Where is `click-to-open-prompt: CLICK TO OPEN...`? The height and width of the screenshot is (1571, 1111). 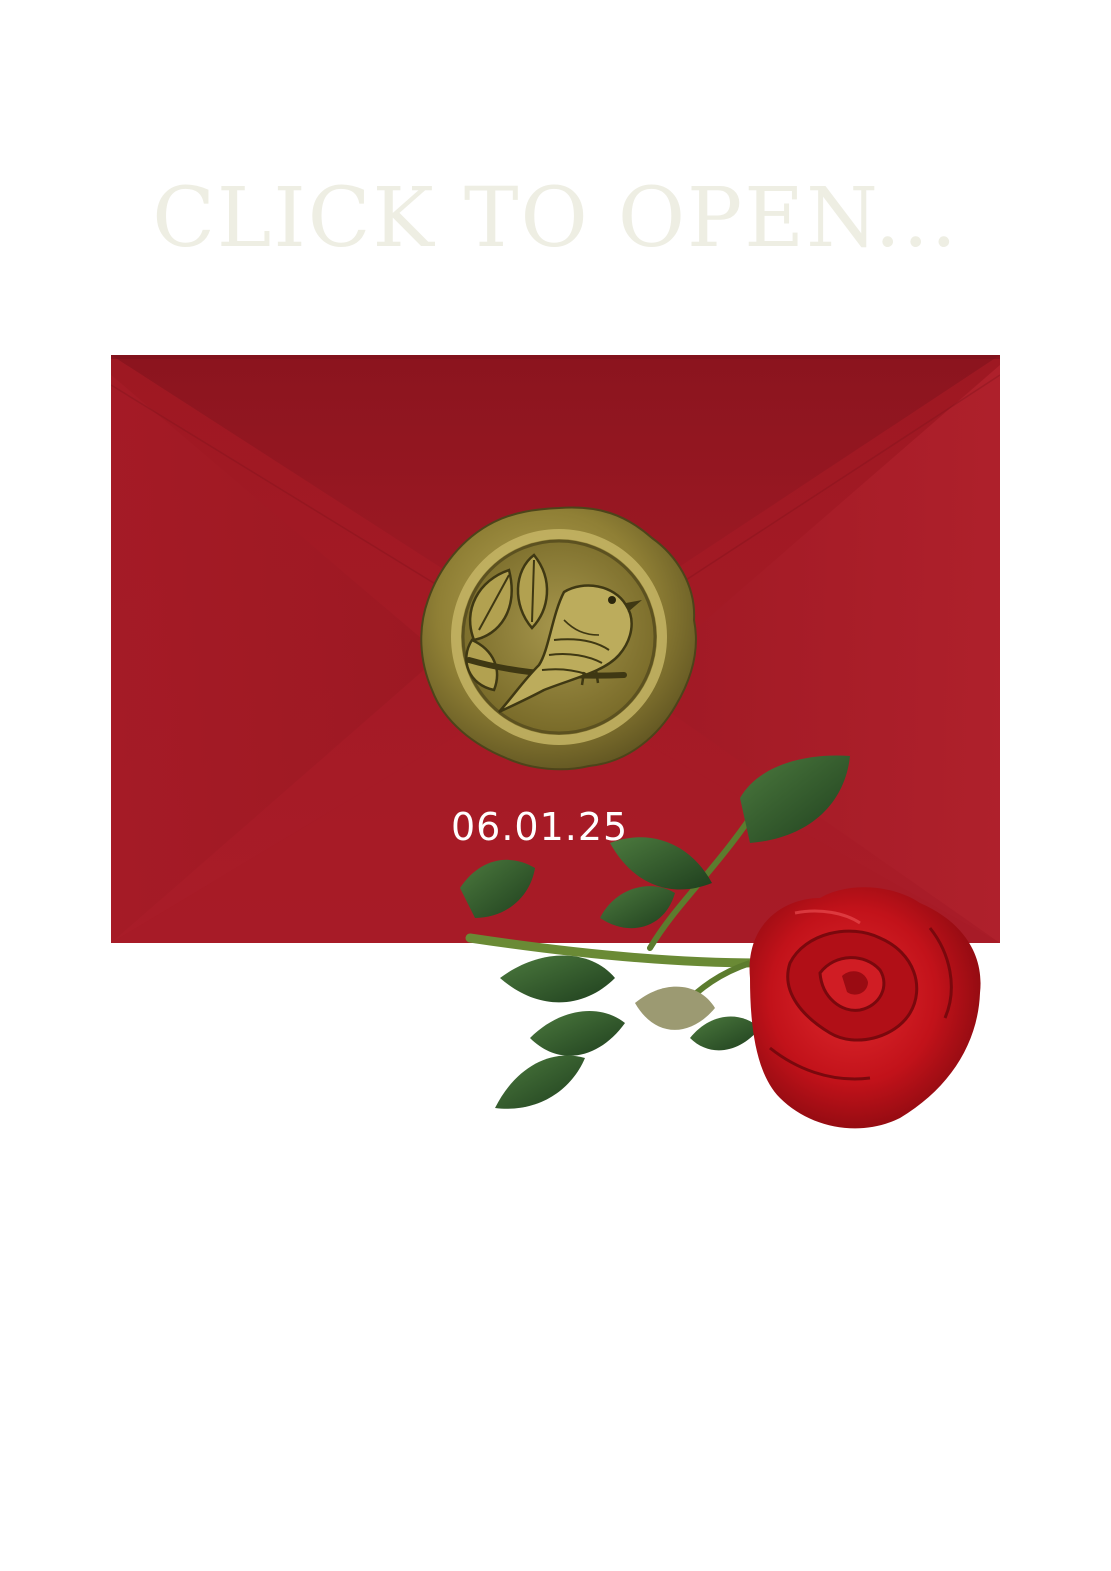
click-to-open-prompt: CLICK TO OPEN... is located at coordinates (555, 219).